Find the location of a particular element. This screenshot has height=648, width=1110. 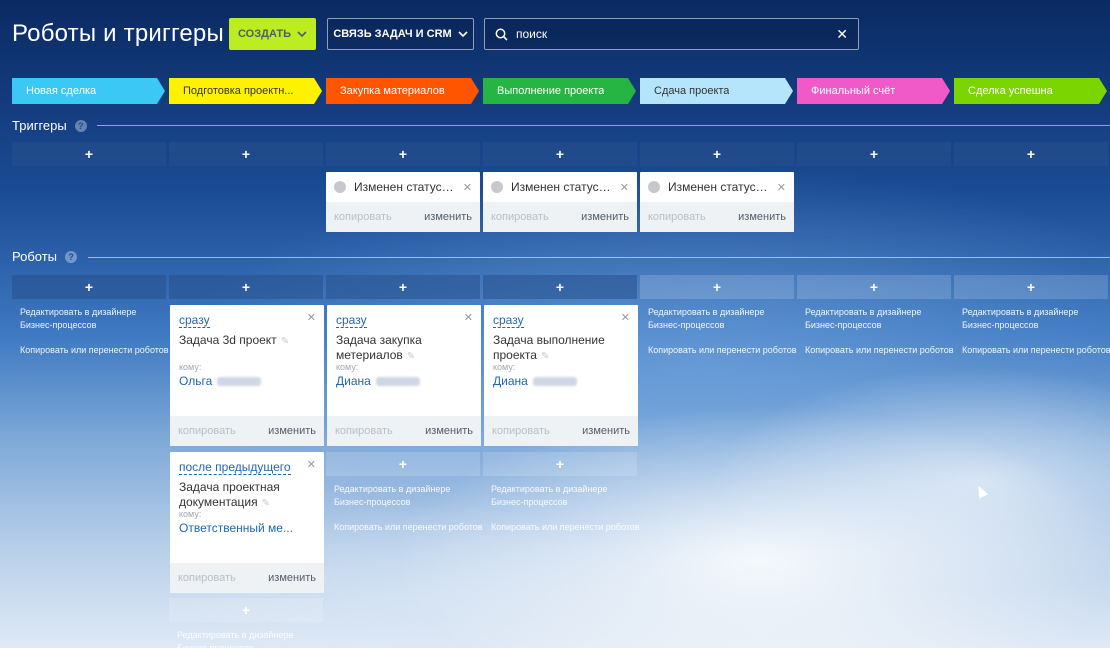

page-title: Роботы и триггеры is located at coordinates (118, 33).